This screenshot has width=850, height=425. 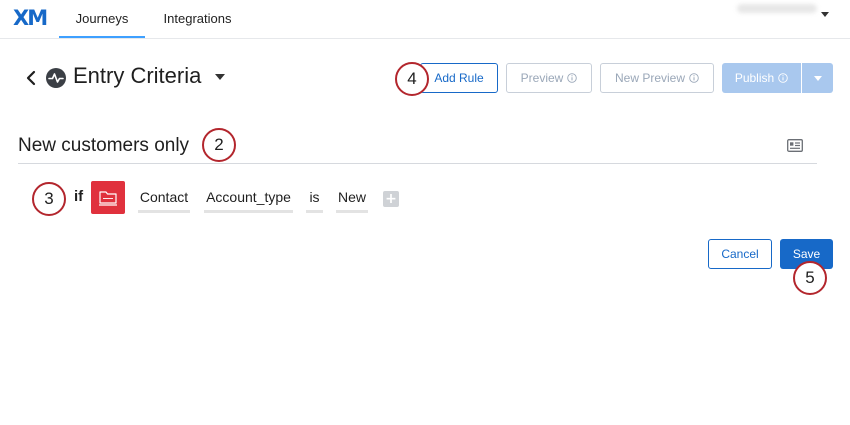 I want to click on cancel-label: Cancel, so click(x=740, y=254).